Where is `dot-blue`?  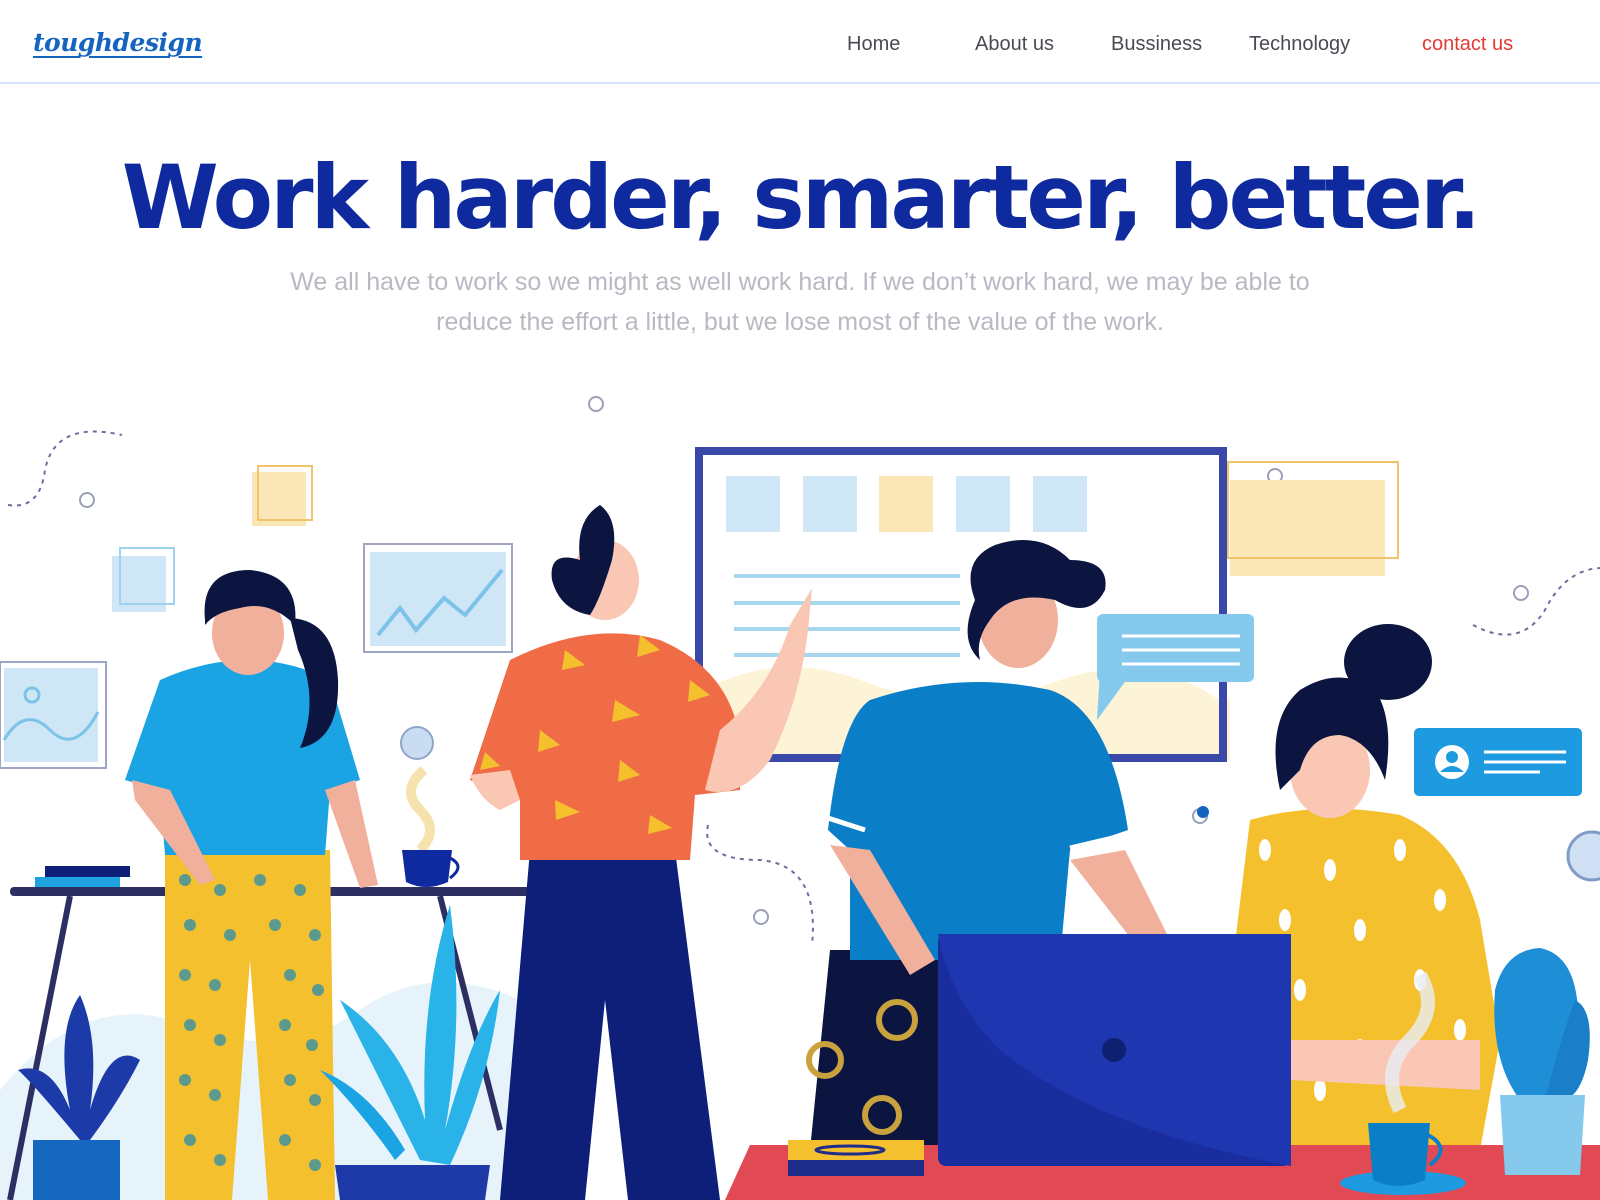
dot-blue is located at coordinates (1203, 812).